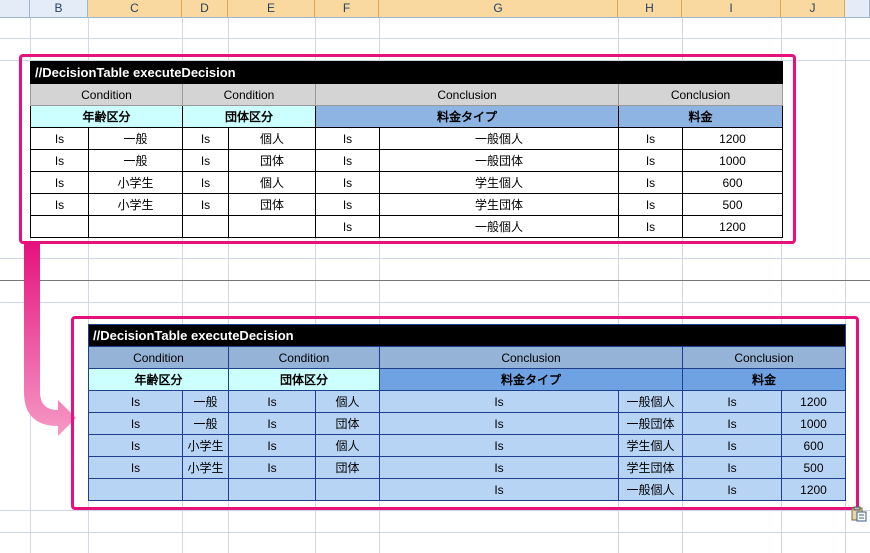 The height and width of the screenshot is (553, 870). Describe the element at coordinates (59, 8) in the screenshot. I see `column-header-b: B` at that location.